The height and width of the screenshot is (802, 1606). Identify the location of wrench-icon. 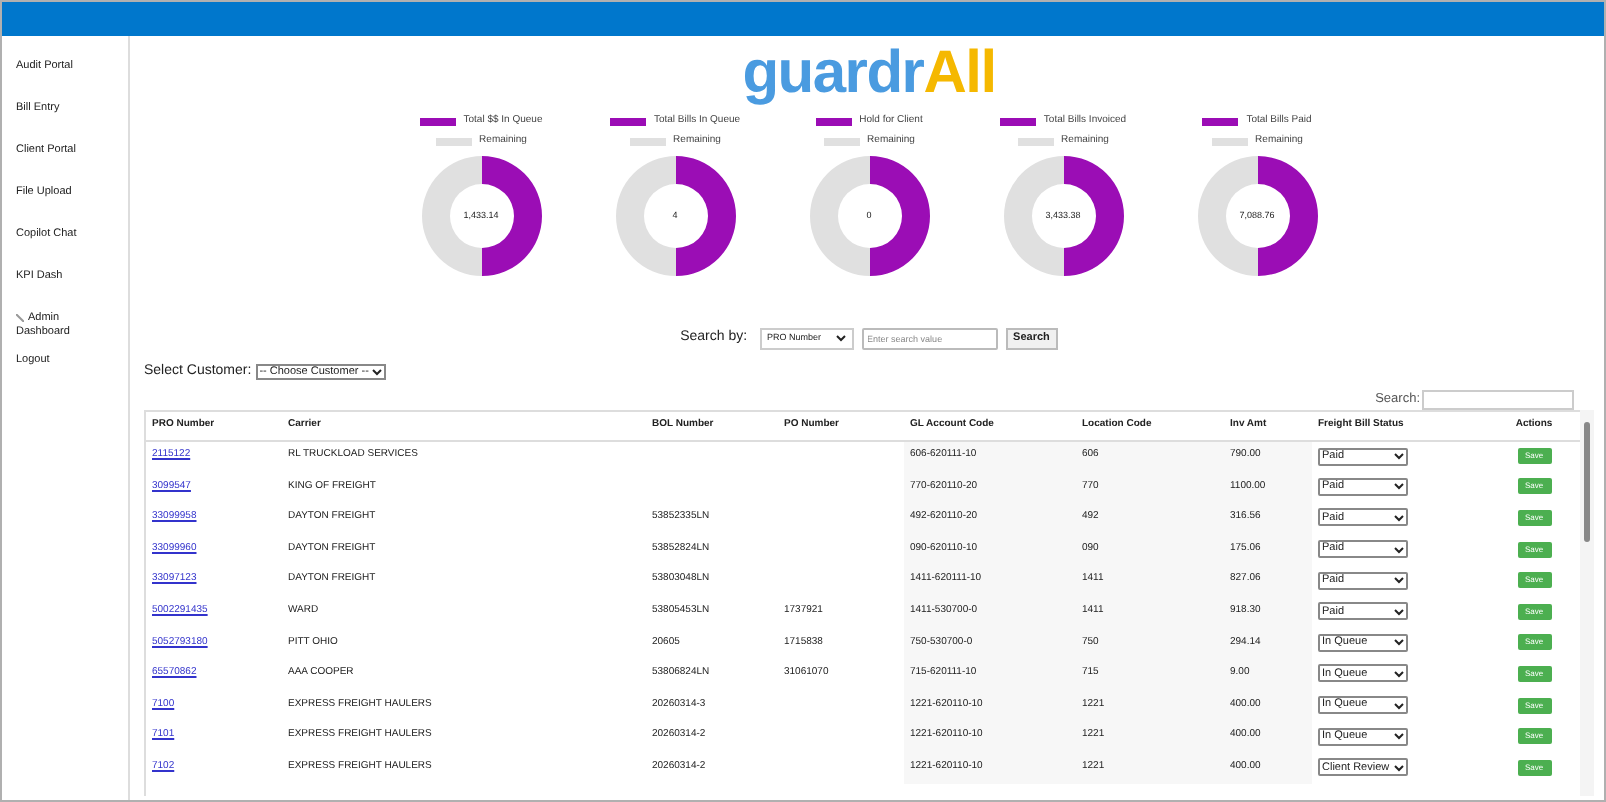
(20, 317).